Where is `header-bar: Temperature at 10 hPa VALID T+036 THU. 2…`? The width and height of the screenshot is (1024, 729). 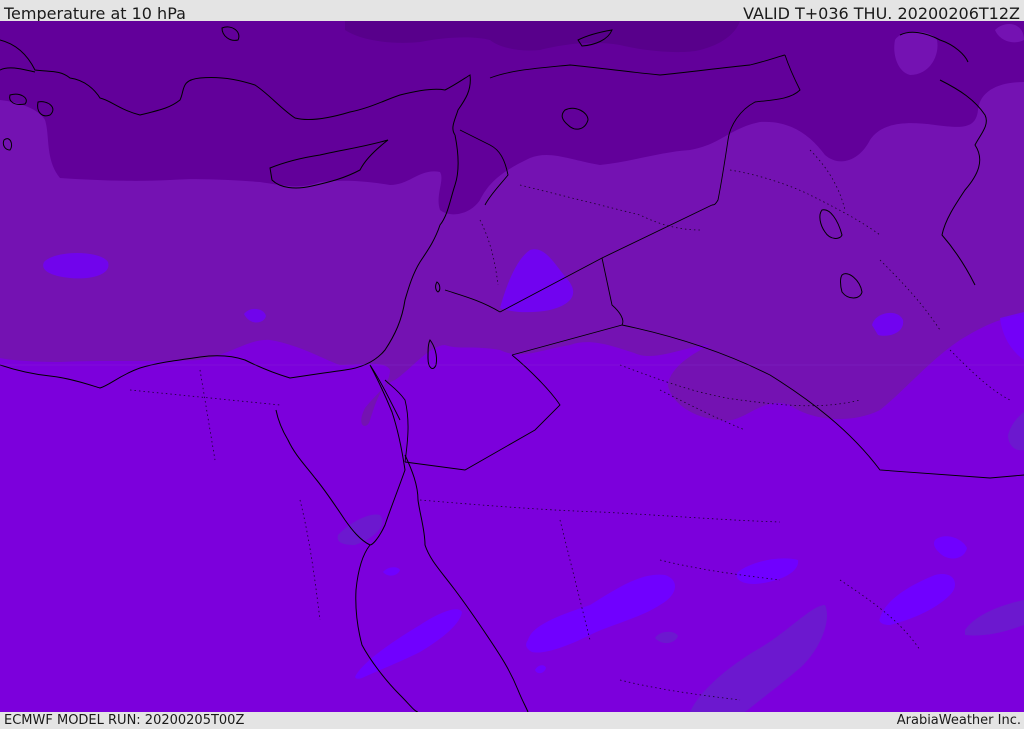 header-bar: Temperature at 10 hPa VALID T+036 THU. 2… is located at coordinates (512, 11).